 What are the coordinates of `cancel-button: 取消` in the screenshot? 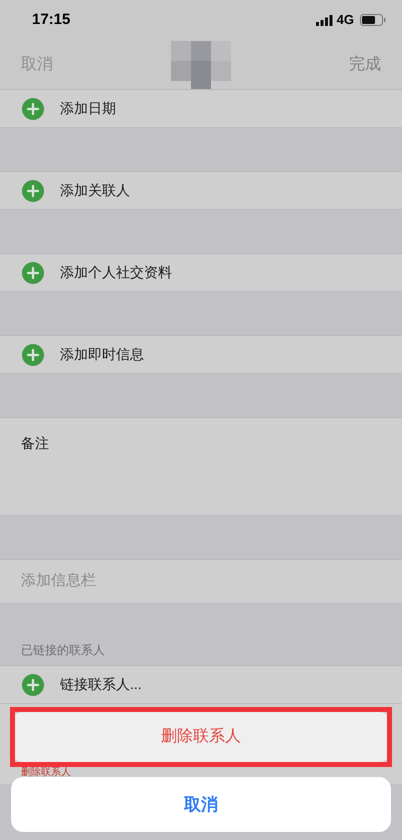 It's located at (201, 804).